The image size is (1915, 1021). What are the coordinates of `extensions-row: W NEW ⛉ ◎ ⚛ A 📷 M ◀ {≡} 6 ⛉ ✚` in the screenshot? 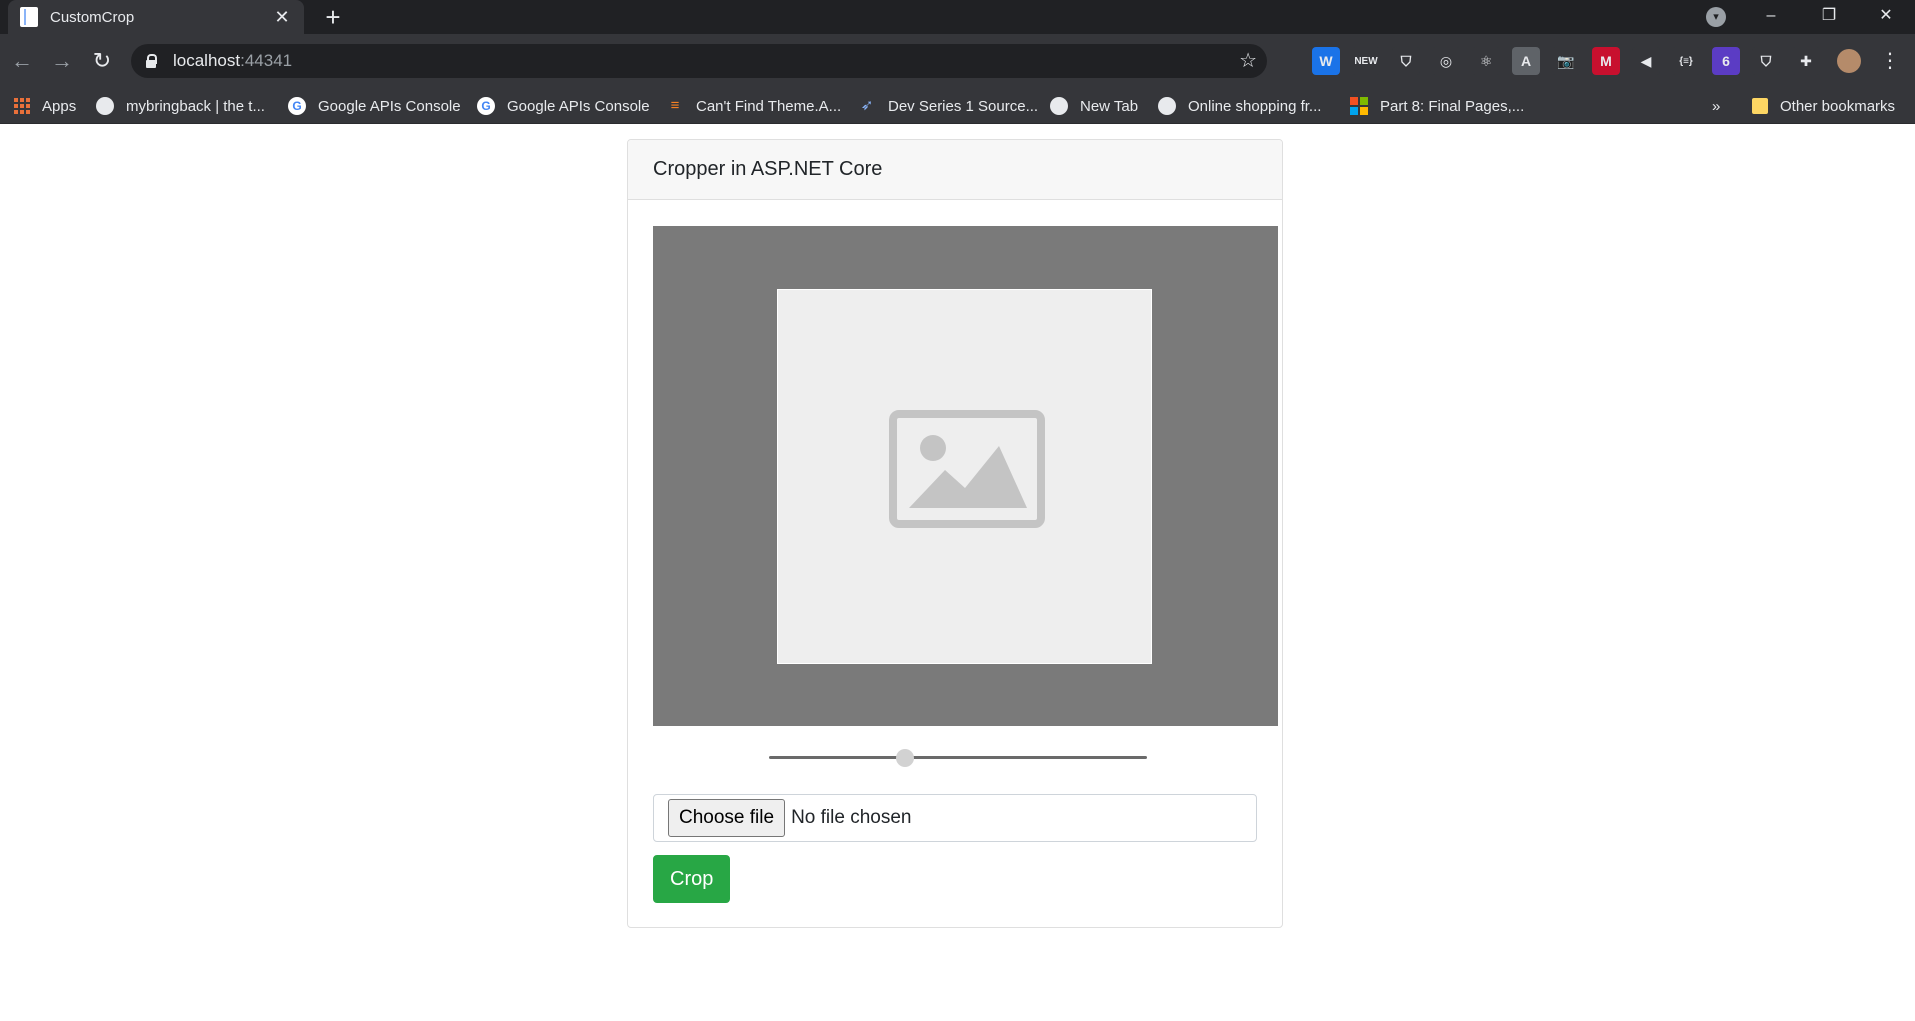 It's located at (1572, 61).